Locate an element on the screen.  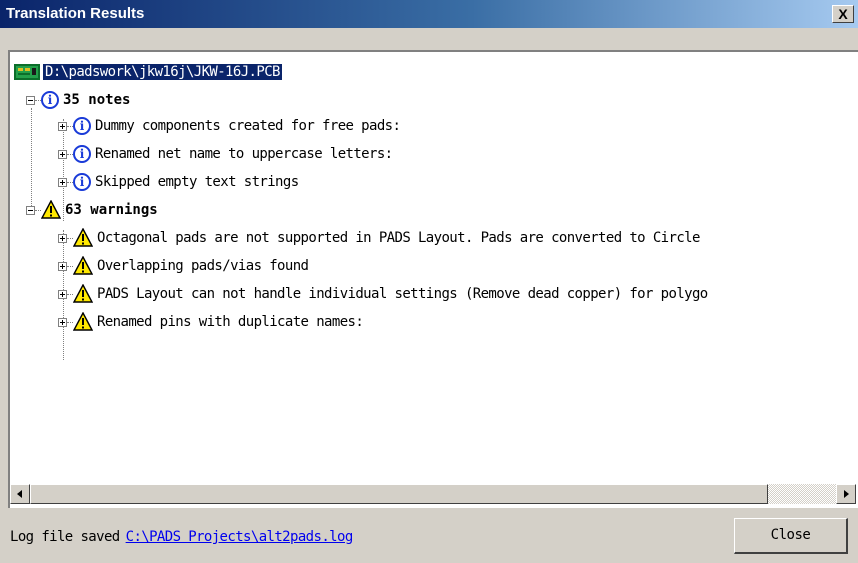
tree-item-label: Skipped empty text strings is located at coordinates (197, 182).